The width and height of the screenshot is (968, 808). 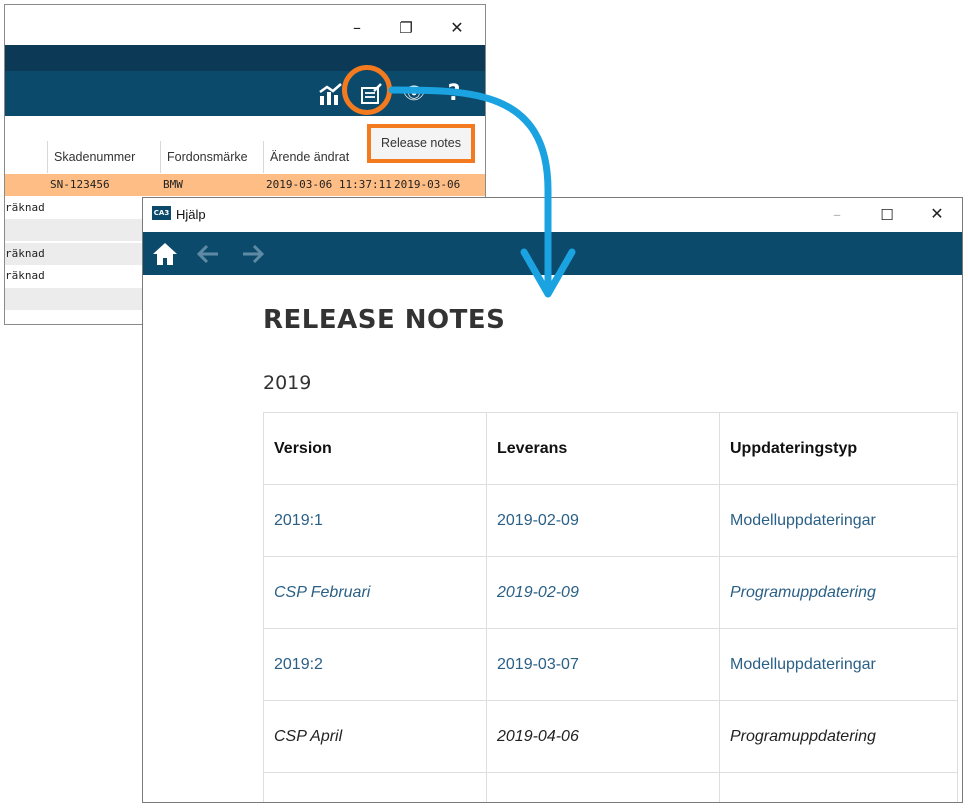 What do you see at coordinates (329, 184) in the screenshot?
I see `changed-cell: 2019-03-06 11:37:11` at bounding box center [329, 184].